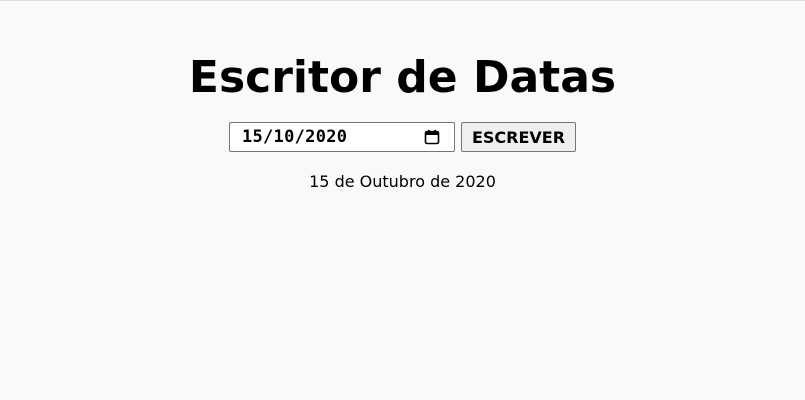  Describe the element at coordinates (402, 181) in the screenshot. I see `formatted-date-output: 15 de Outubro de 2020` at that location.